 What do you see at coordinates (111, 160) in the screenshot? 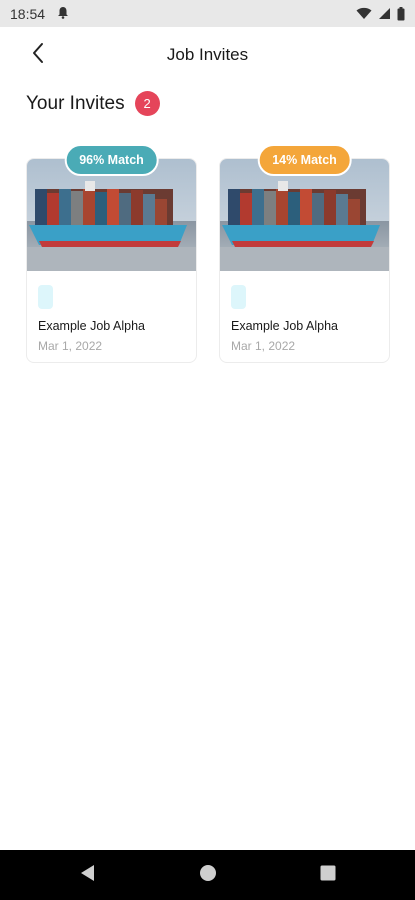
I see `match-badge: 96% Match` at bounding box center [111, 160].